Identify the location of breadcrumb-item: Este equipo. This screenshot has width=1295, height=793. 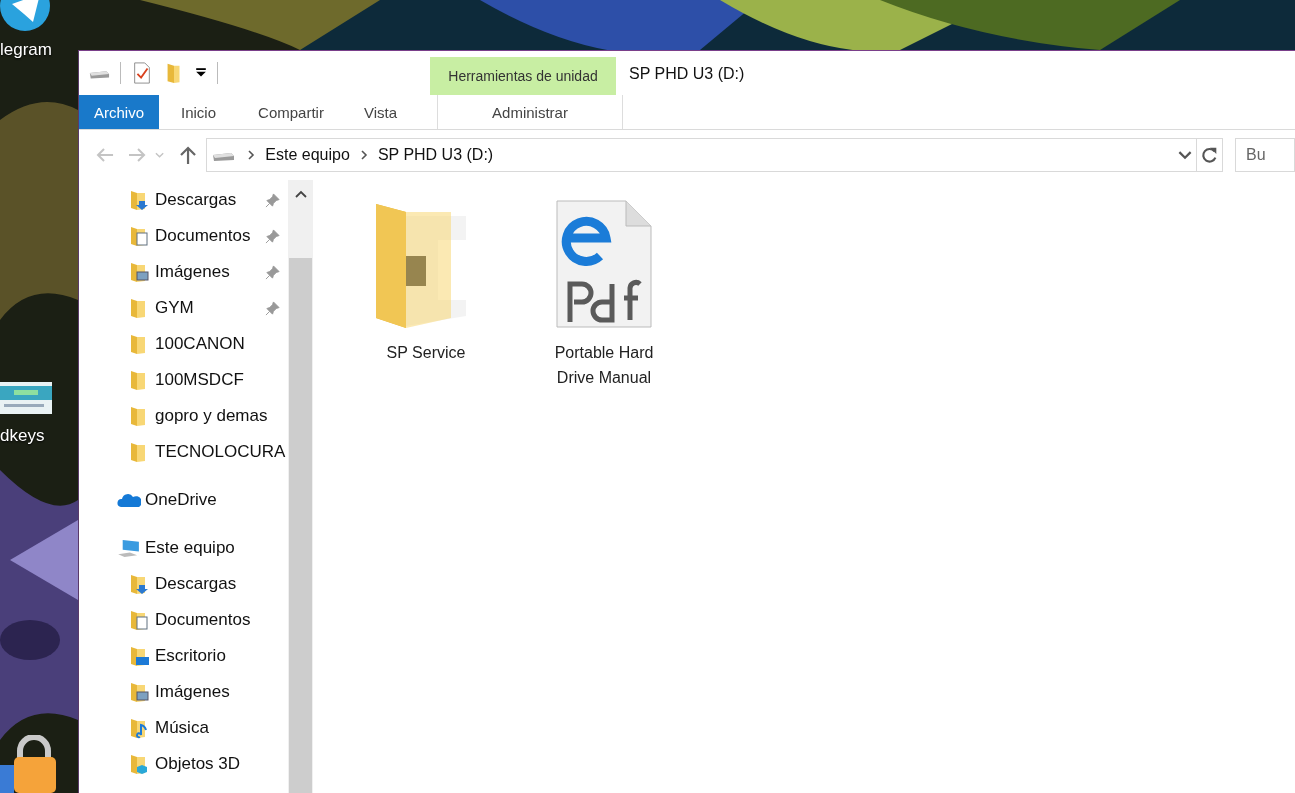
(307, 155).